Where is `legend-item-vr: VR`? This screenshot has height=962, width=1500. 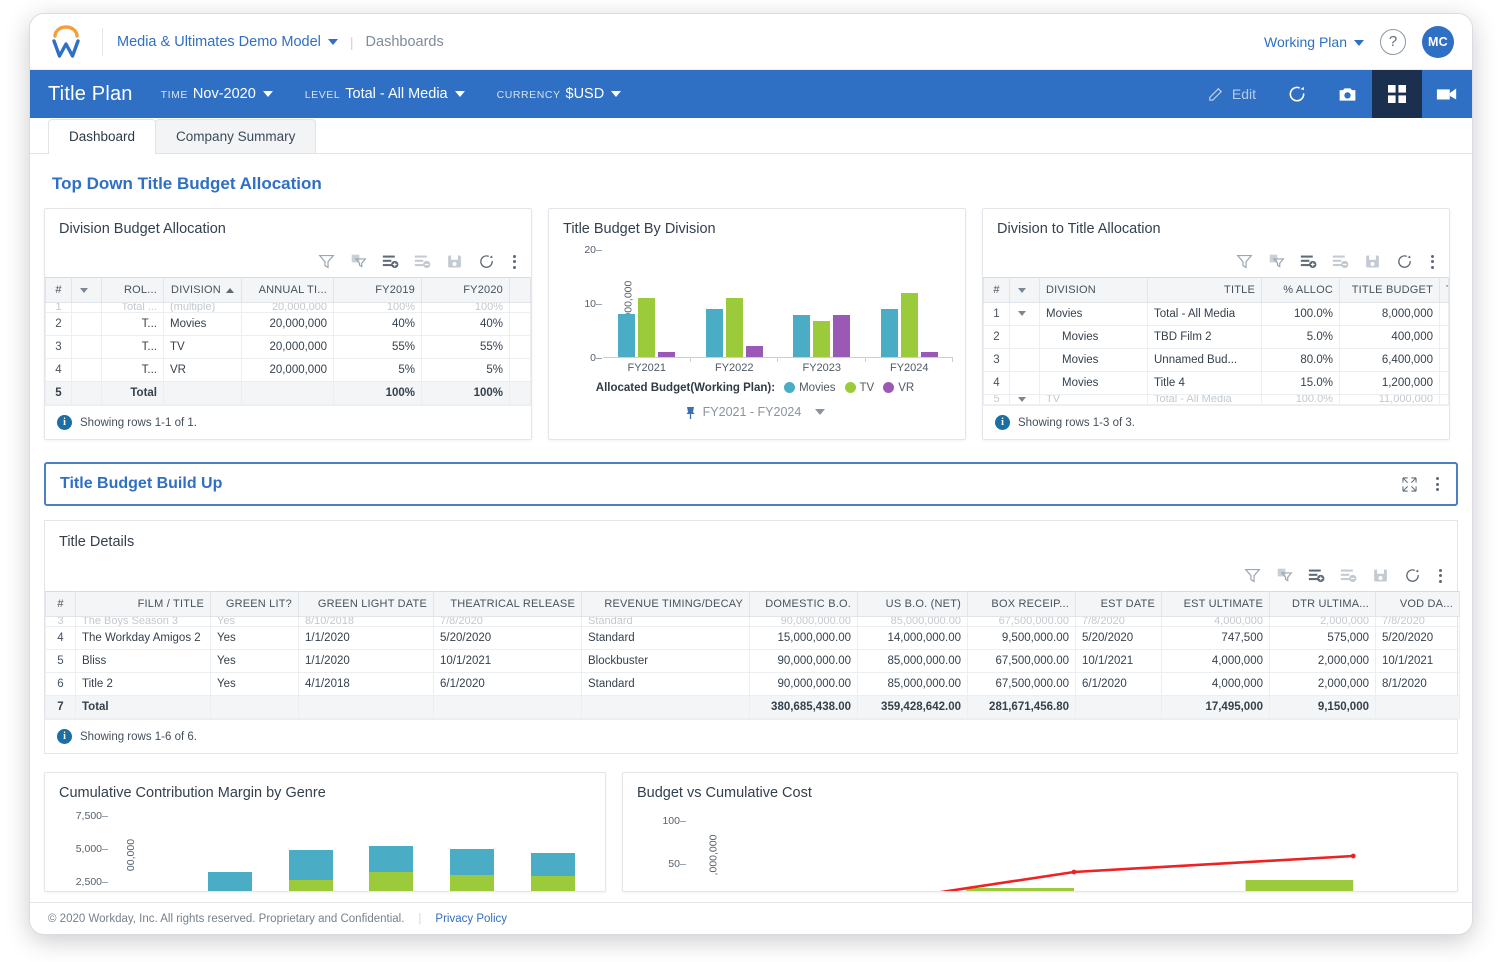
legend-item-vr: VR is located at coordinates (898, 388).